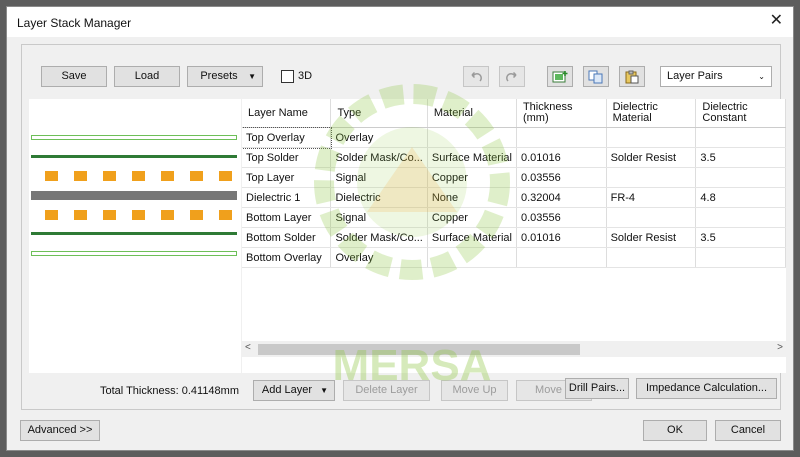 Image resolution: width=800 pixels, height=457 pixels. What do you see at coordinates (287, 257) in the screenshot?
I see `table-cell: Bottom Overlay` at bounding box center [287, 257].